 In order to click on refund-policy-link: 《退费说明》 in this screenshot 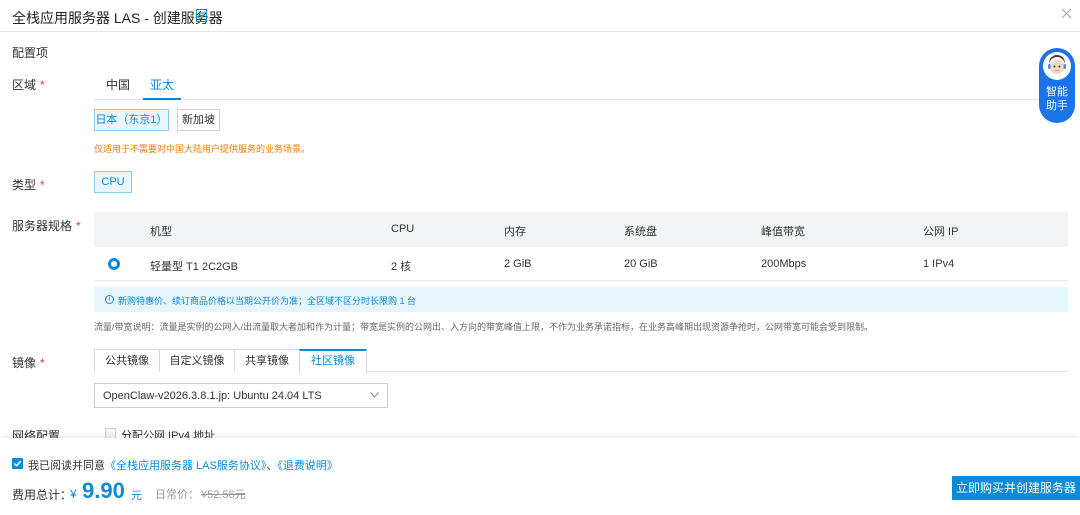, I will do `click(307, 466)`.